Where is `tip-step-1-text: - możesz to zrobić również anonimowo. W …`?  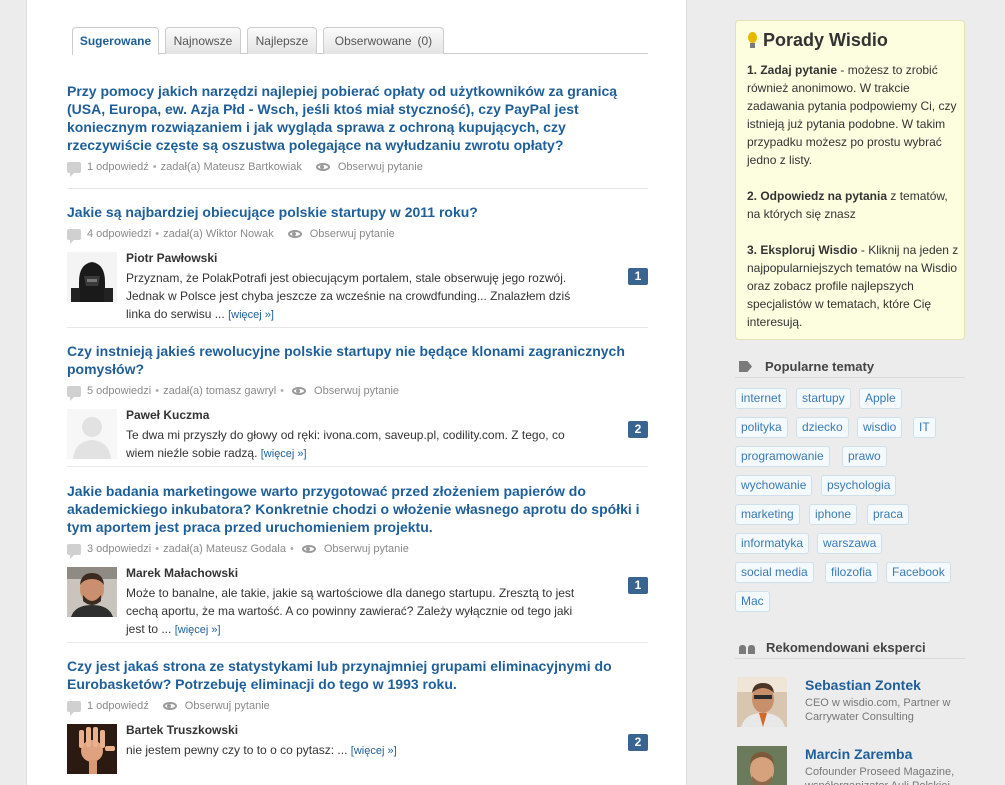 tip-step-1-text: - możesz to zrobić również anonimowo. W … is located at coordinates (852, 115).